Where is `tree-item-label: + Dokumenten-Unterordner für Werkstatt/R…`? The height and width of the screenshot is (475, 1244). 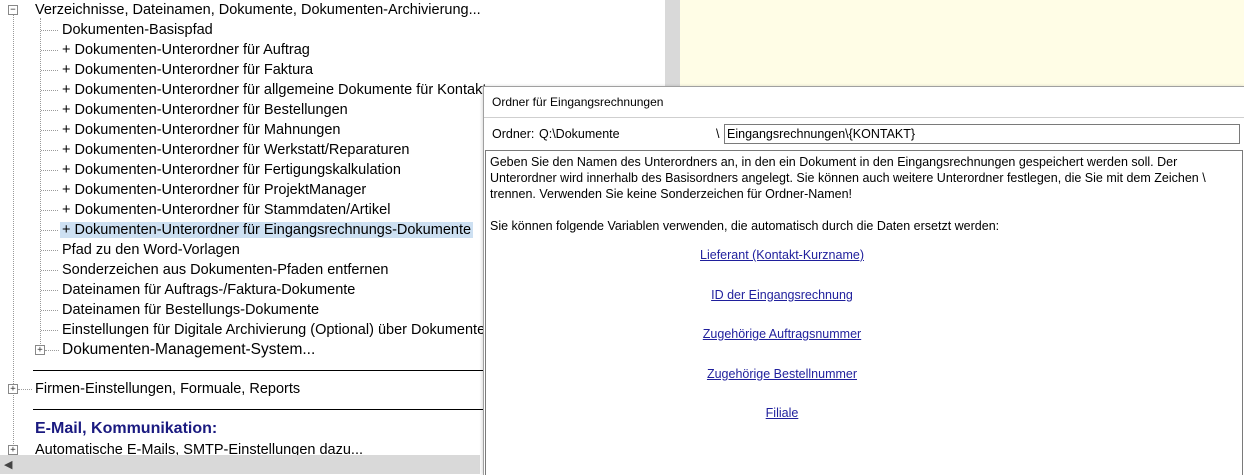
tree-item-label: + Dokumenten-Unterordner für Werkstatt/R… is located at coordinates (236, 150).